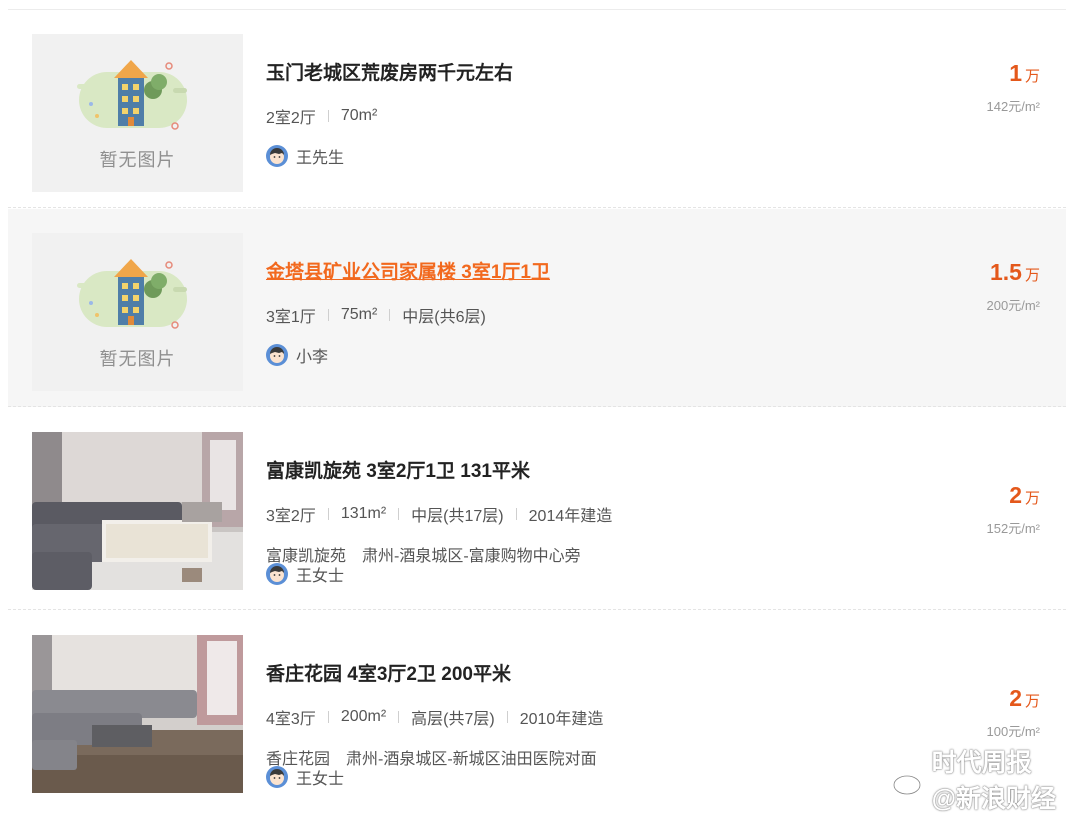 The width and height of the screenshot is (1080, 823). I want to click on agent-name: 小李, so click(312, 357).